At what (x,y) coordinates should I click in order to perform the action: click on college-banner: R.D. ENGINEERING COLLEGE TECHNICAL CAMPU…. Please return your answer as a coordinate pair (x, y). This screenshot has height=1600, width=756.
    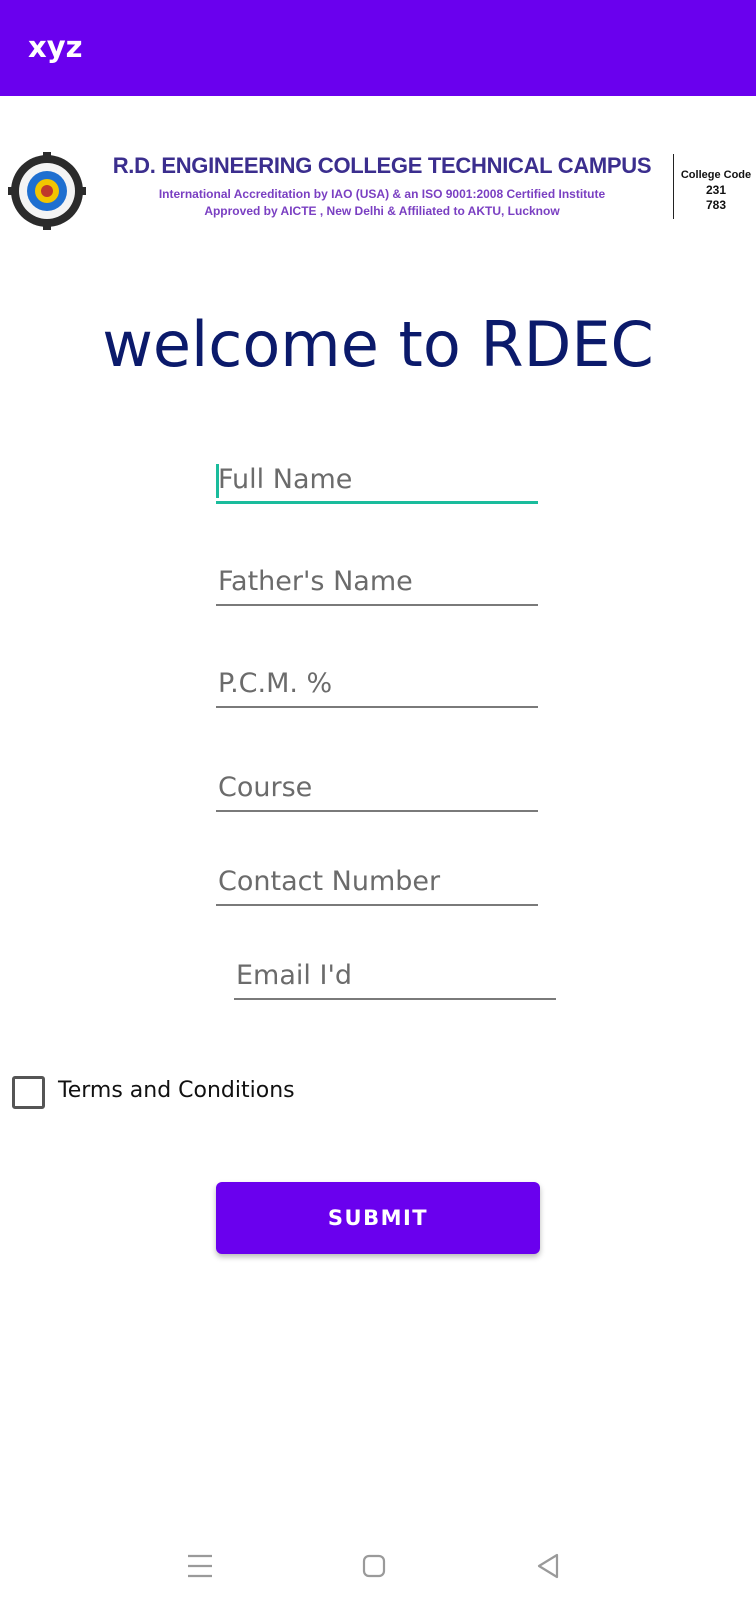
    Looking at the image, I should click on (378, 185).